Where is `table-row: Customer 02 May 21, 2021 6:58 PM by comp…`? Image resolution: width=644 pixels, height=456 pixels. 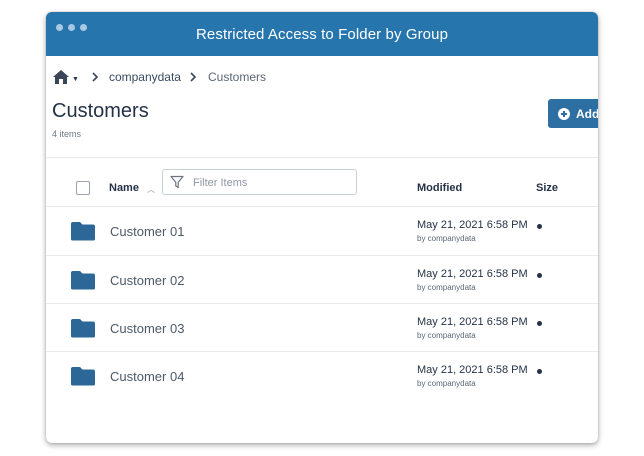
table-row: Customer 02 May 21, 2021 6:58 PM by comp… is located at coordinates (322, 280).